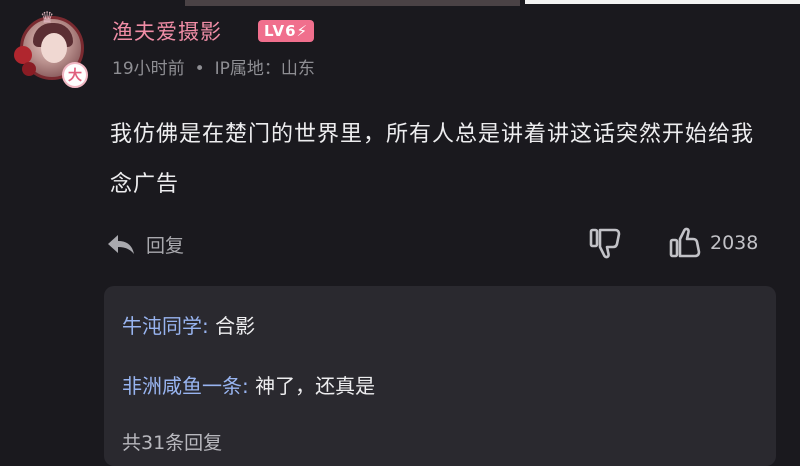 Image resolution: width=800 pixels, height=466 pixels. I want to click on like-button: 2038, so click(713, 243).